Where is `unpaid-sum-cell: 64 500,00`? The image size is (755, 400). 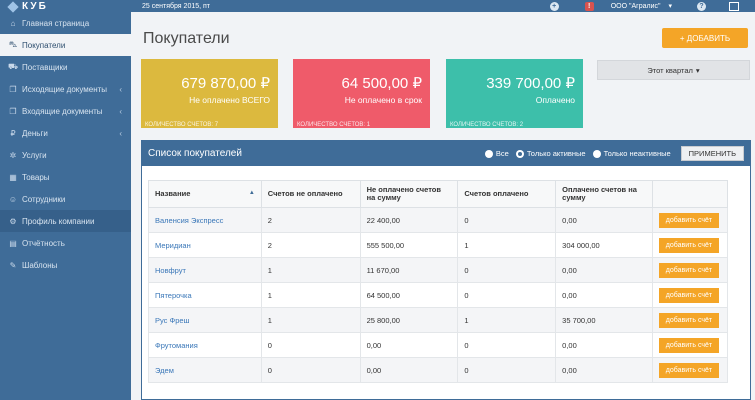
unpaid-sum-cell: 64 500,00 is located at coordinates (409, 295).